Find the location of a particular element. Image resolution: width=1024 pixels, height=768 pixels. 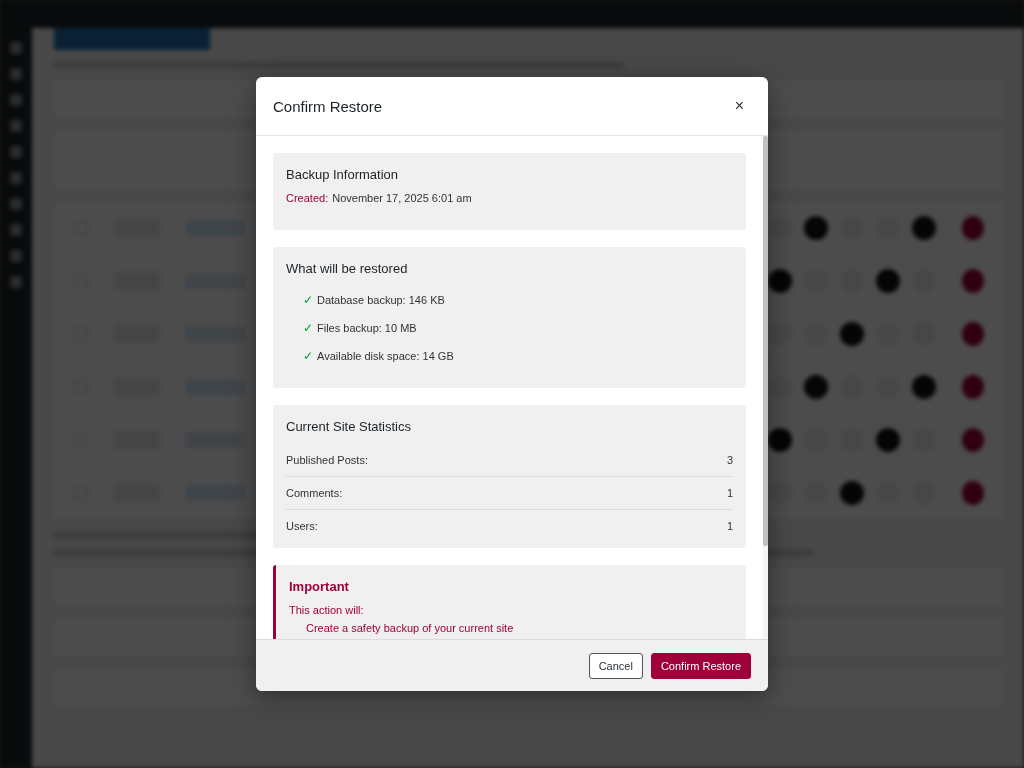

warning-title: Important is located at coordinates (319, 586).